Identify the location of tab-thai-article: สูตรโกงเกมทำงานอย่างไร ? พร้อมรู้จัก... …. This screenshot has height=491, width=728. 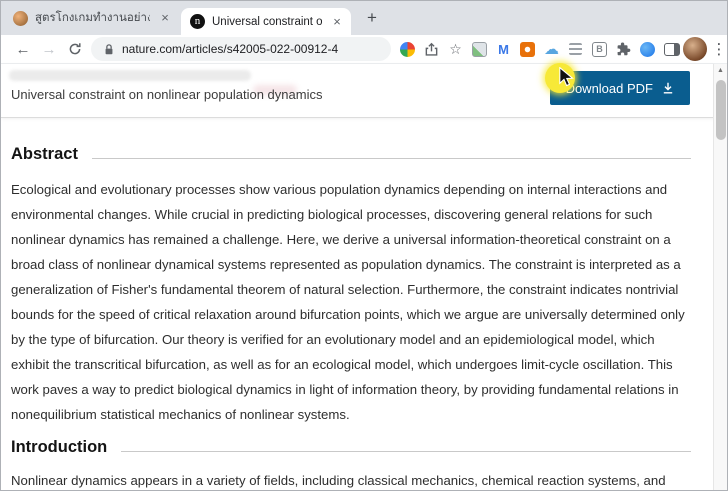
(91, 18).